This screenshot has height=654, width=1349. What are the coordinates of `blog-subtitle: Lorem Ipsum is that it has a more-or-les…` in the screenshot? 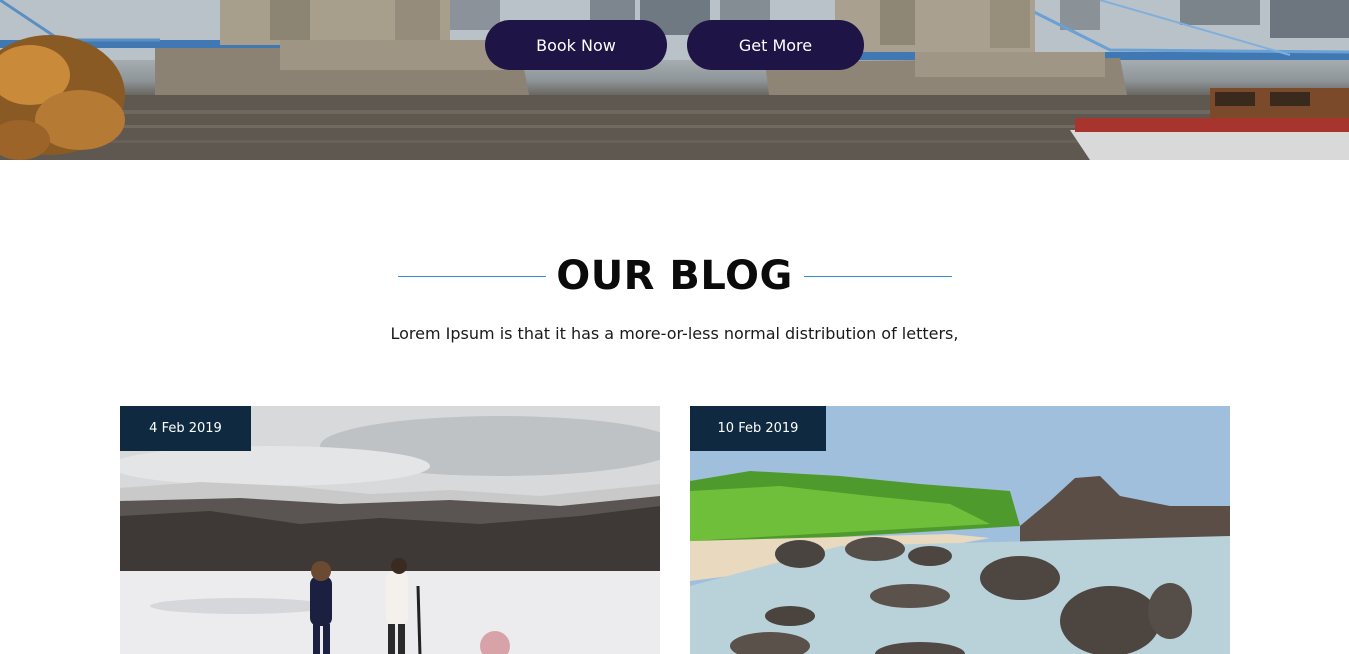 It's located at (674, 333).